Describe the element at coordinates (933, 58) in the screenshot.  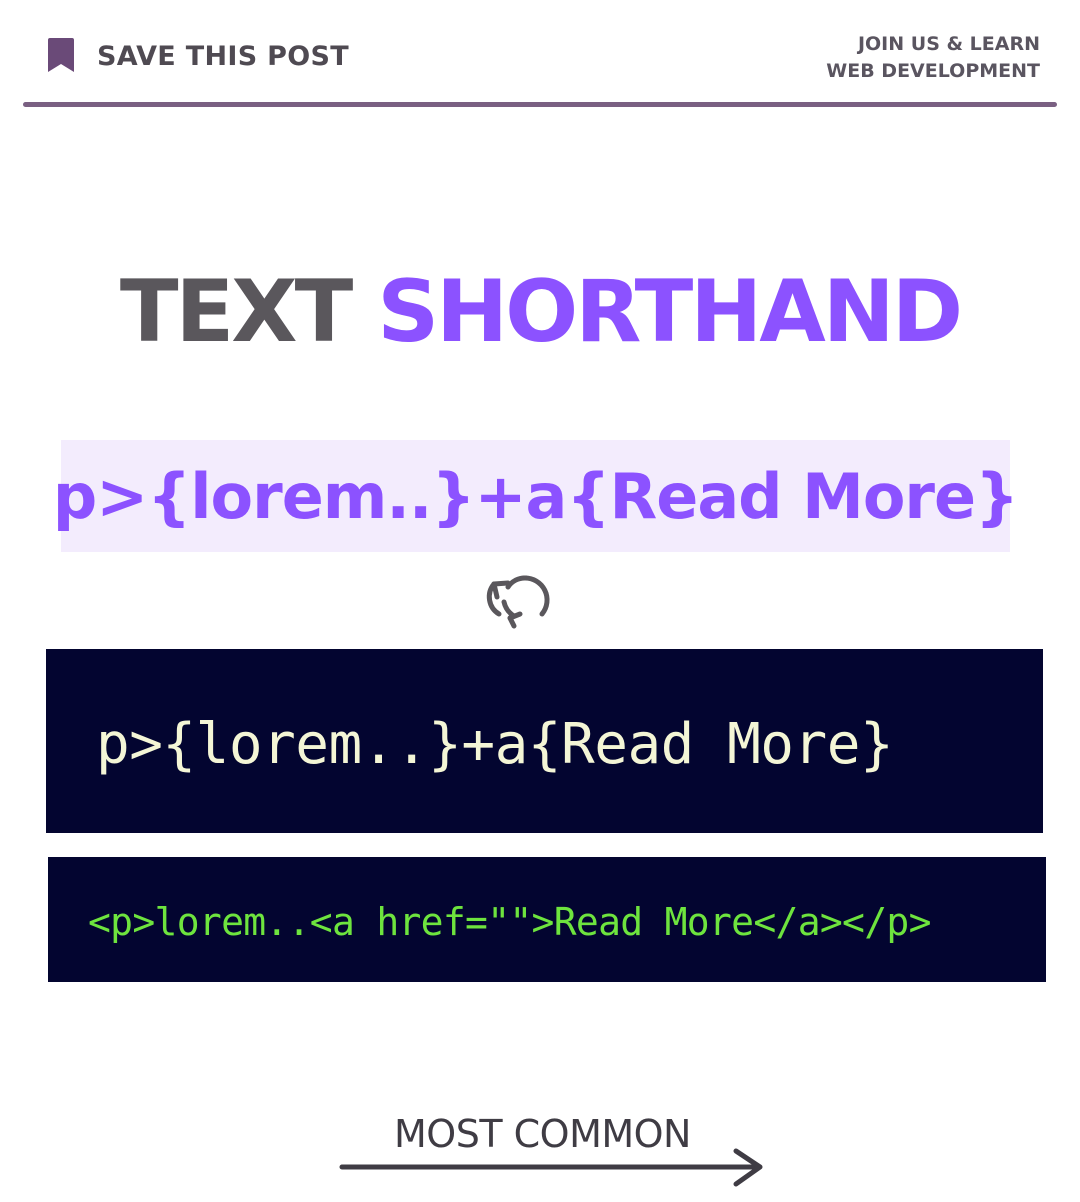
I see `join-us-tagline: JOIN US & LEARN WEB DEVELOPMENT` at that location.